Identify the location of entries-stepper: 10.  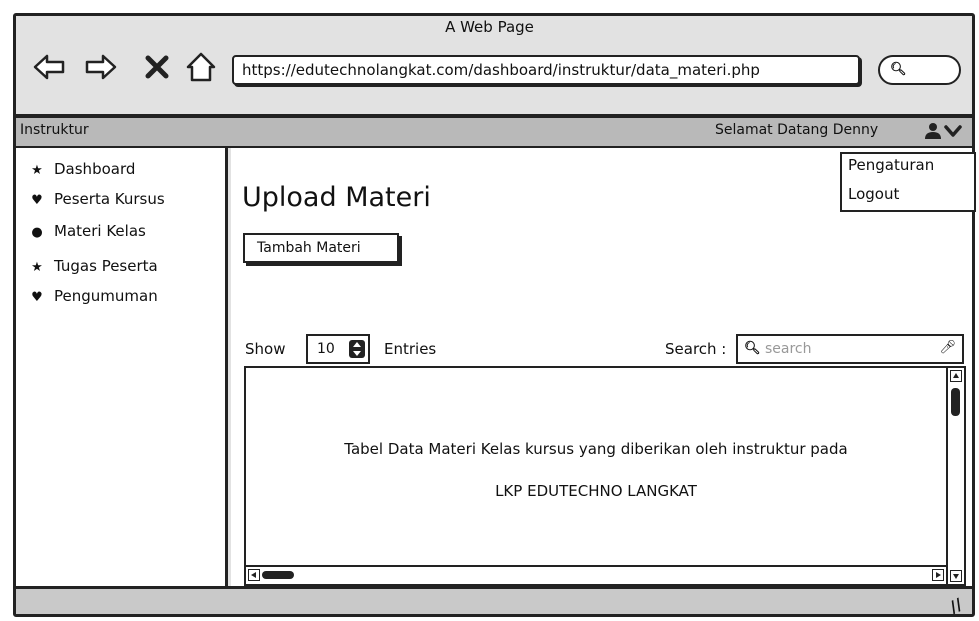
(338, 349).